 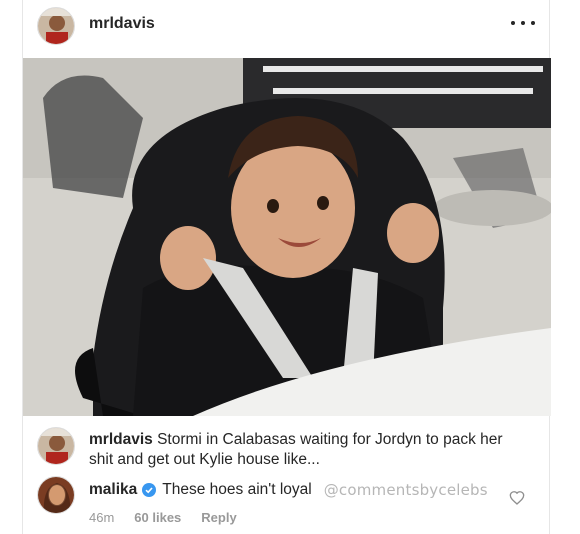 I want to click on reply-button: Reply, so click(x=218, y=517).